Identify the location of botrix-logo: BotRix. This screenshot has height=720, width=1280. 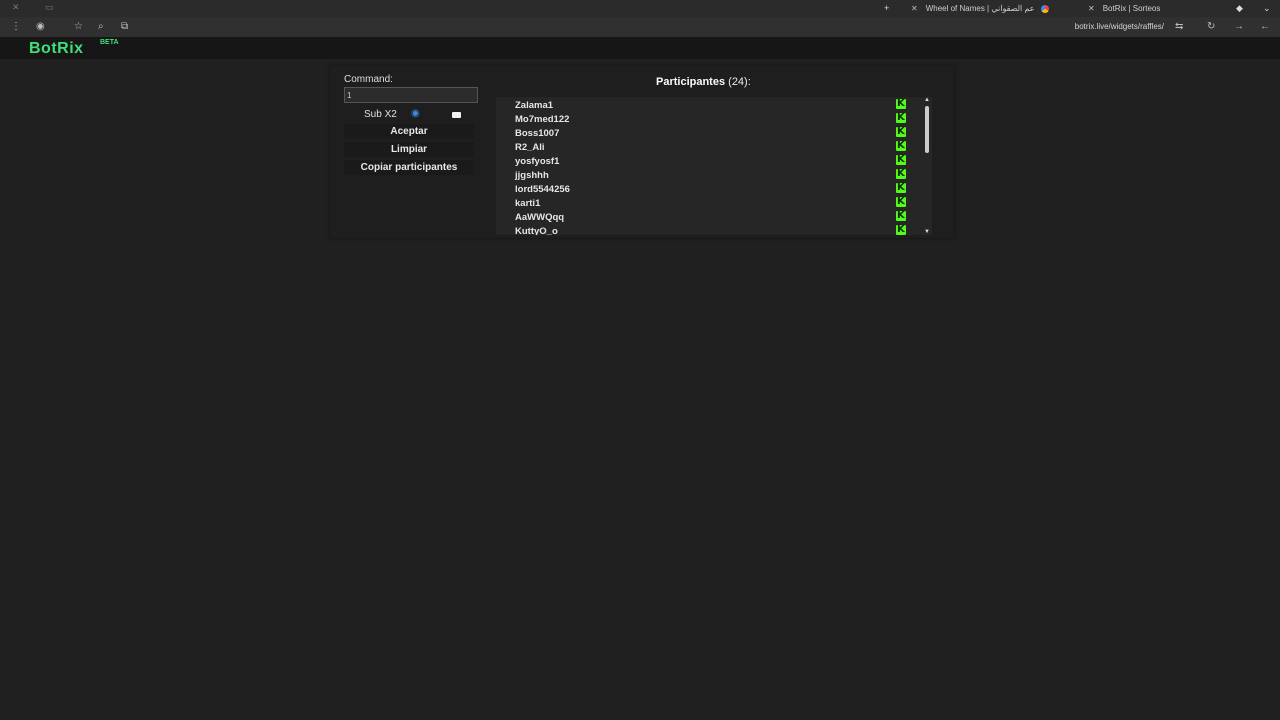
(56, 49).